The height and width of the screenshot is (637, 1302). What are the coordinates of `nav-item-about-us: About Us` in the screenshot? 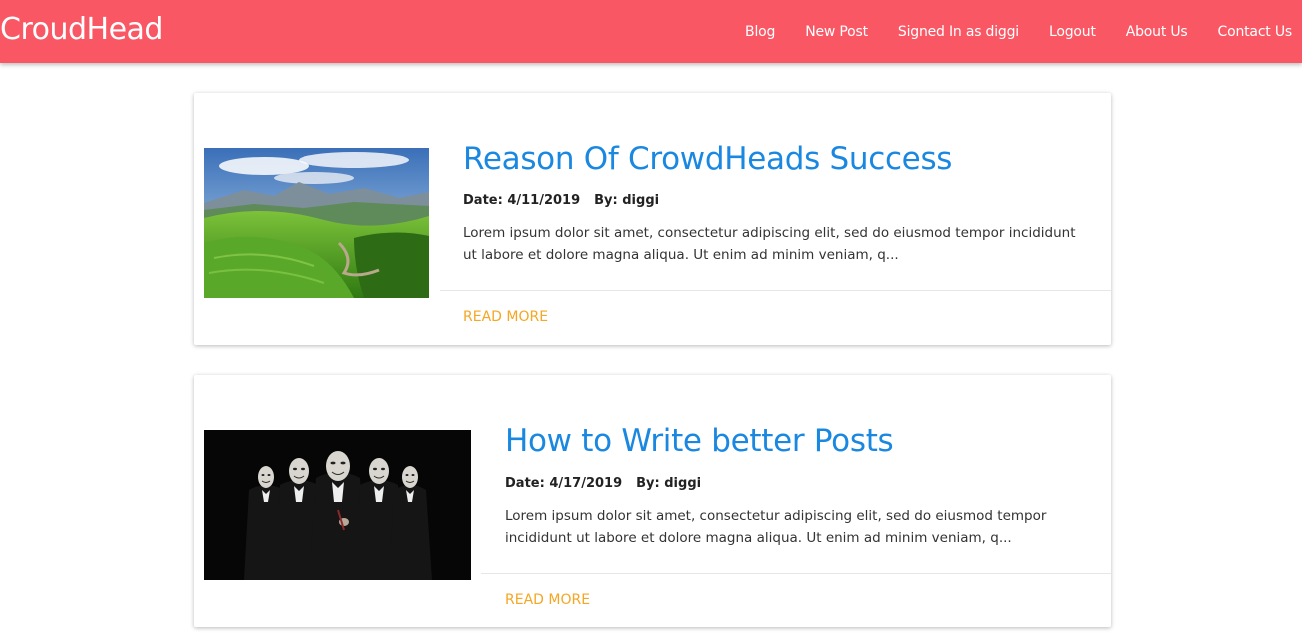 It's located at (1157, 32).